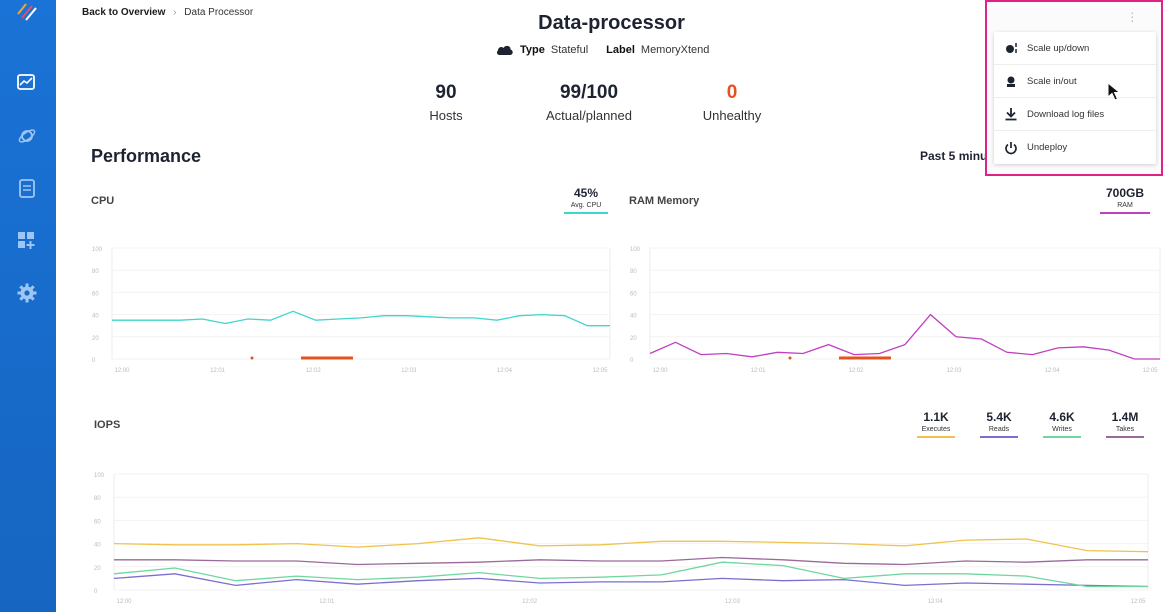 The width and height of the screenshot is (1167, 612). I want to click on stat-value: 90, so click(446, 92).